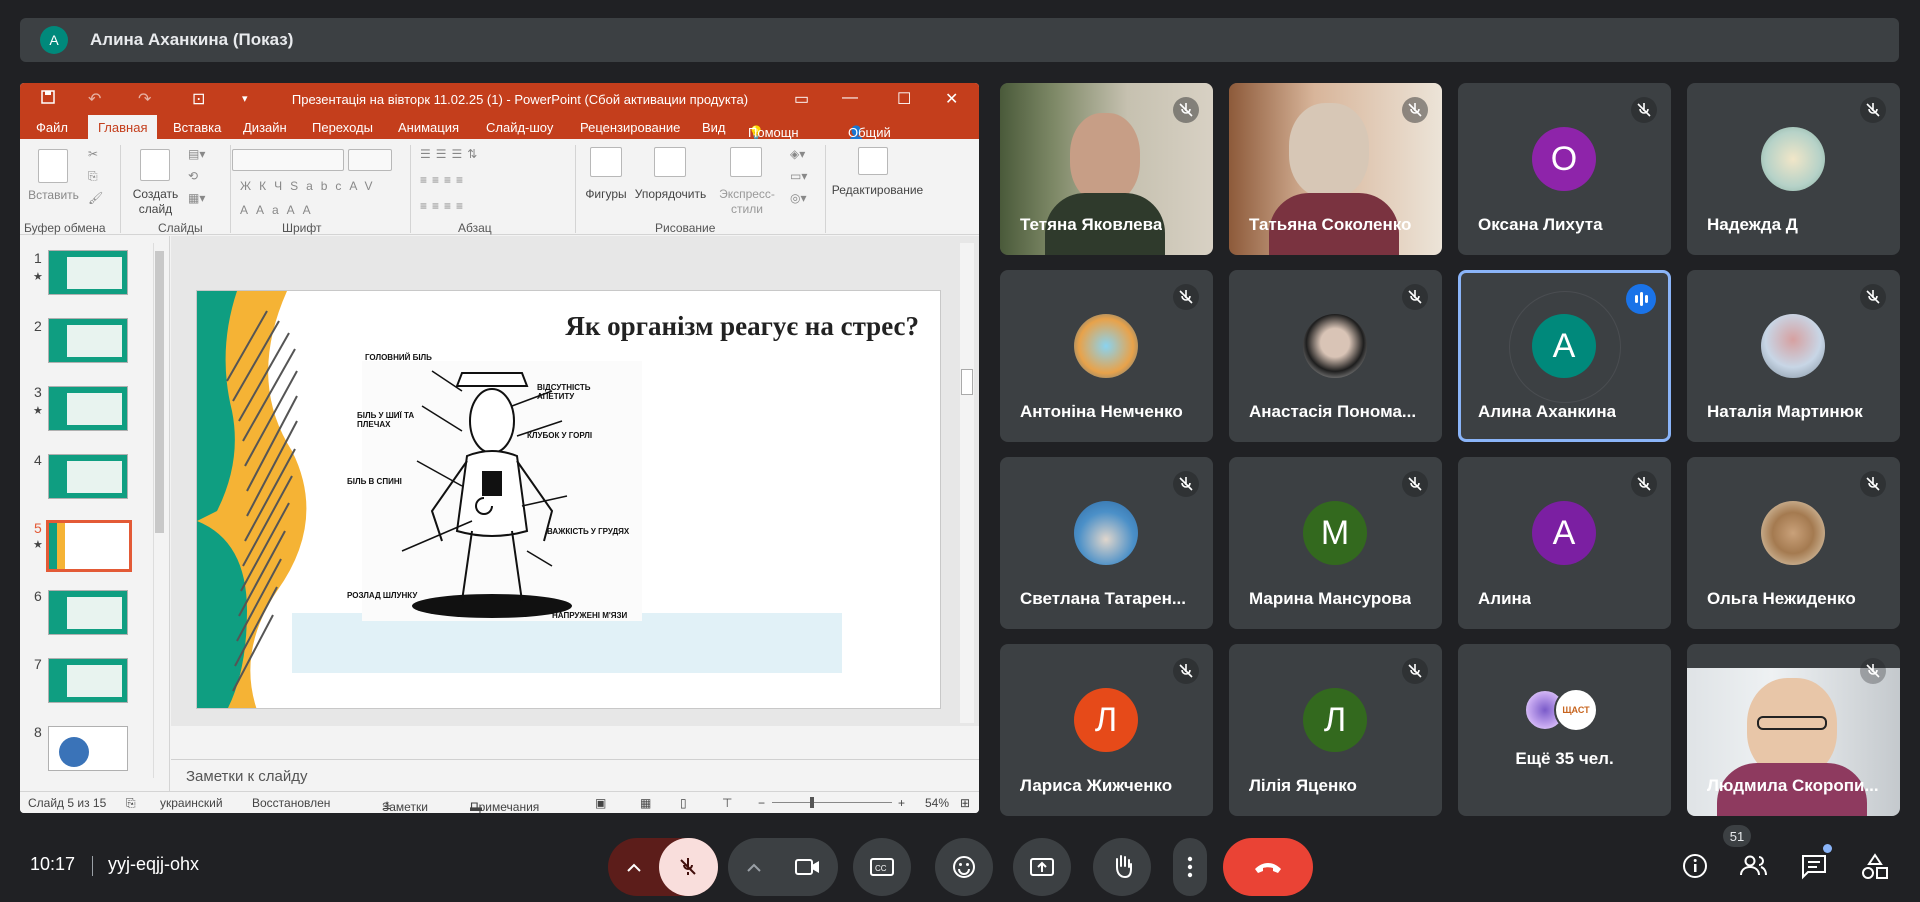 This screenshot has width=1920, height=902. What do you see at coordinates (53, 195) in the screenshot?
I see `paste-button: Вставить` at bounding box center [53, 195].